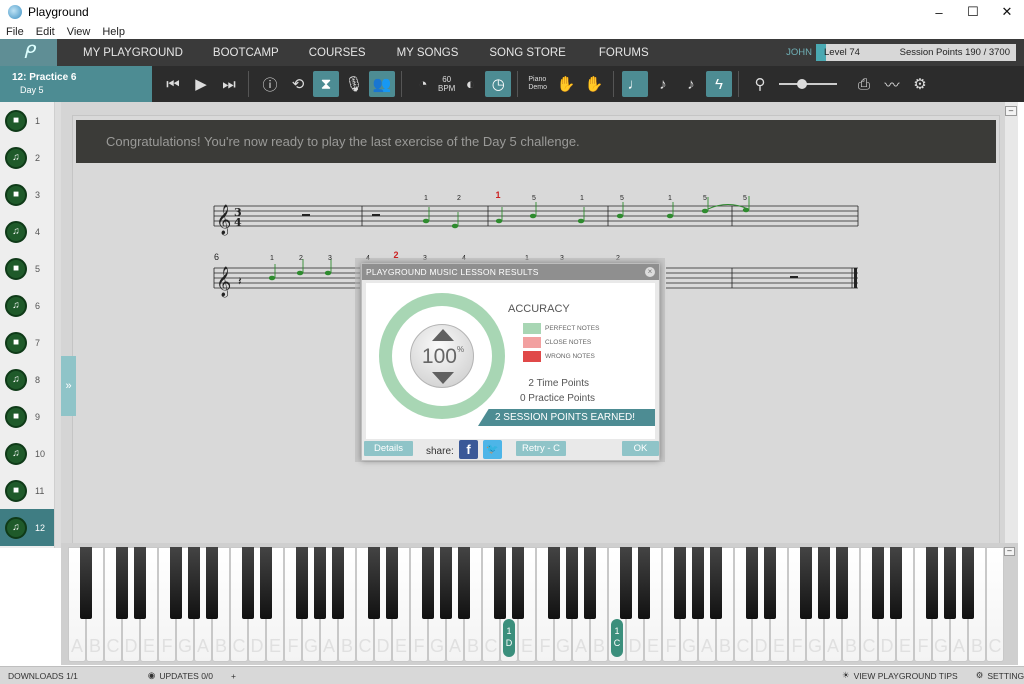  I want to click on nav-bootcamp: BOOTCAMP, so click(246, 53).